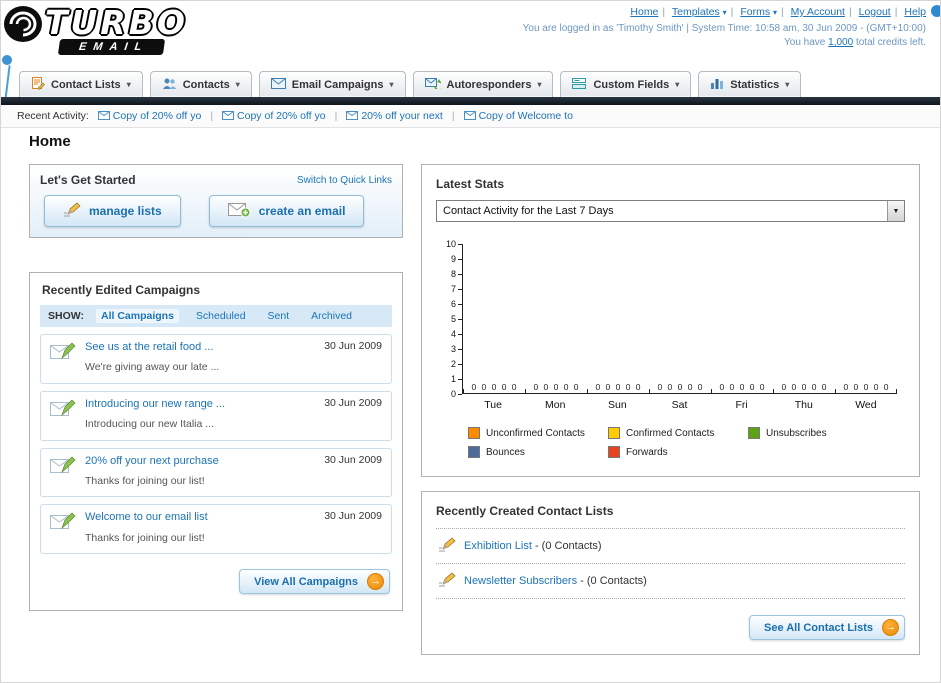 This screenshot has height=683, width=941. I want to click on chart-x-axis: Tue Mon Sun Sat Fri Thu Wed, so click(679, 402).